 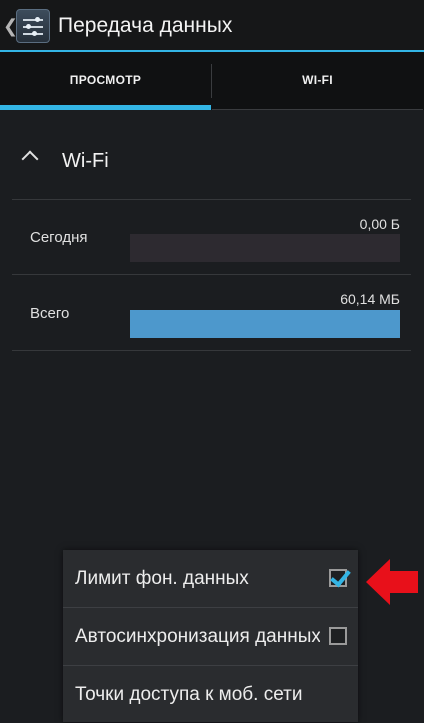 I want to click on action-bar: ❮ Передача данных, so click(x=212, y=26).